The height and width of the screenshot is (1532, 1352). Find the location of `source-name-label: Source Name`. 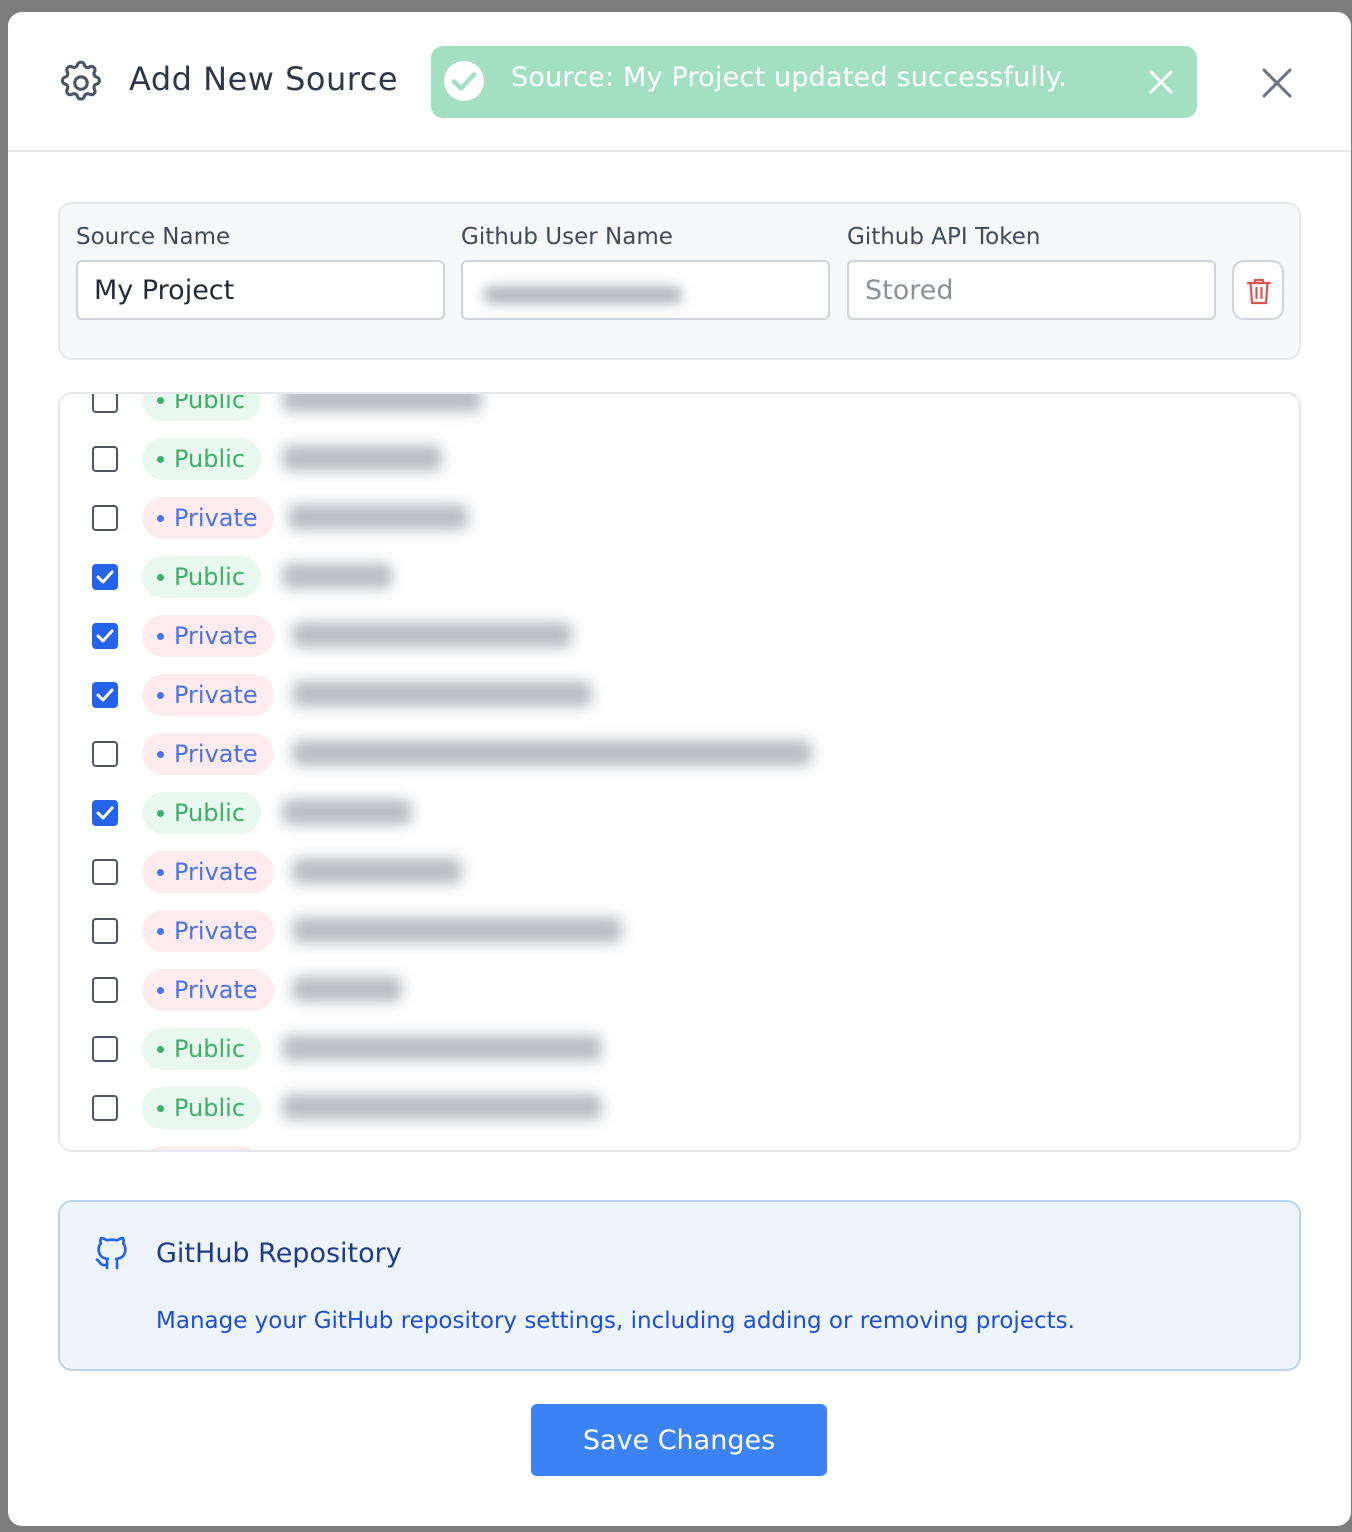

source-name-label: Source Name is located at coordinates (153, 237).